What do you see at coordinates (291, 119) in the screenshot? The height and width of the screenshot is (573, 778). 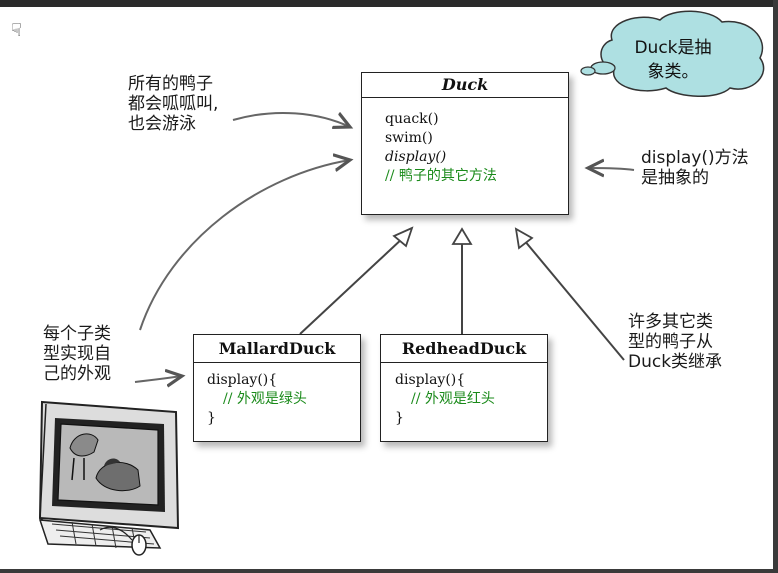 I see `arrow-quack-swim` at bounding box center [291, 119].